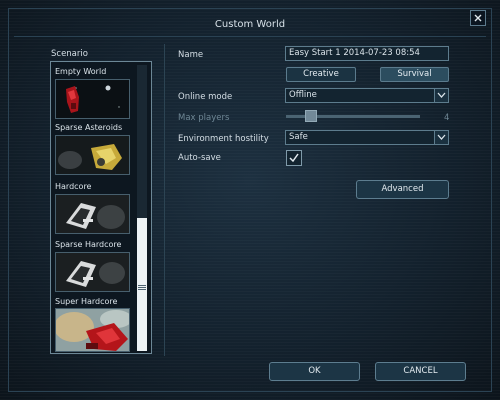 The width and height of the screenshot is (500, 400). I want to click on scenario-item-label: Sparse Asteroids, so click(89, 127).